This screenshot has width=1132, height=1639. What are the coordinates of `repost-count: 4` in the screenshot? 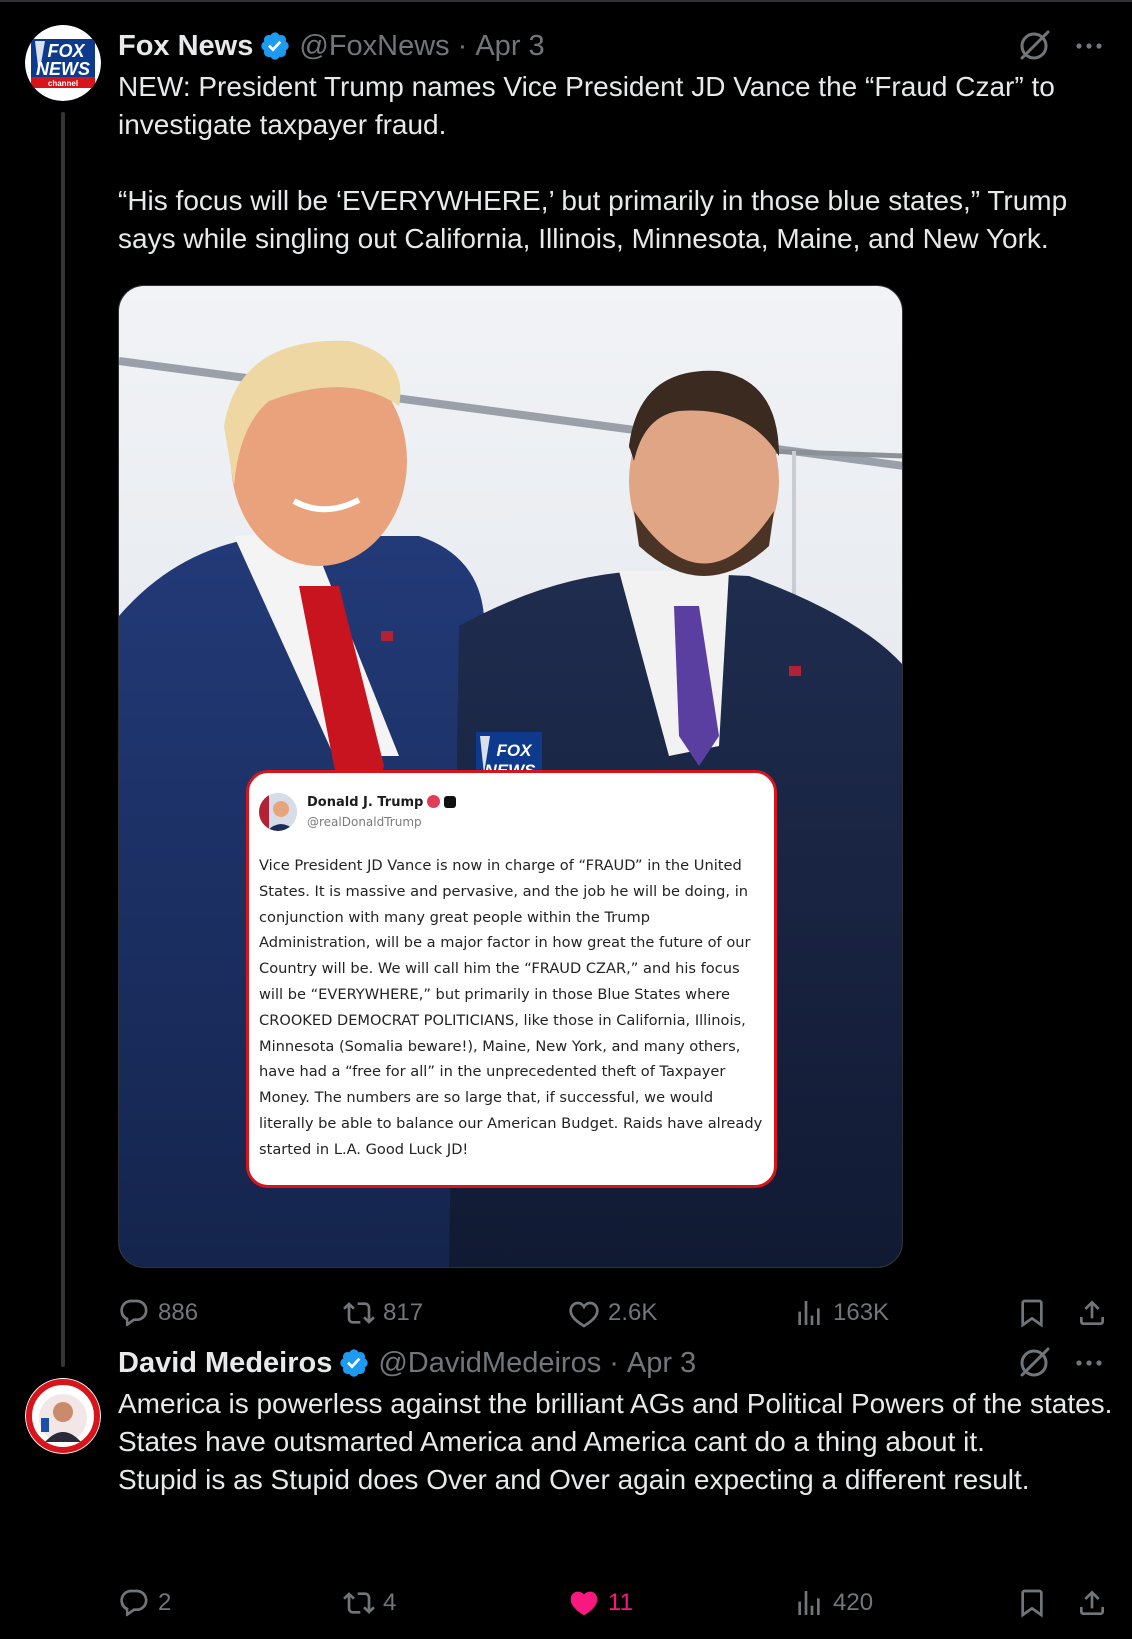 It's located at (390, 1602).